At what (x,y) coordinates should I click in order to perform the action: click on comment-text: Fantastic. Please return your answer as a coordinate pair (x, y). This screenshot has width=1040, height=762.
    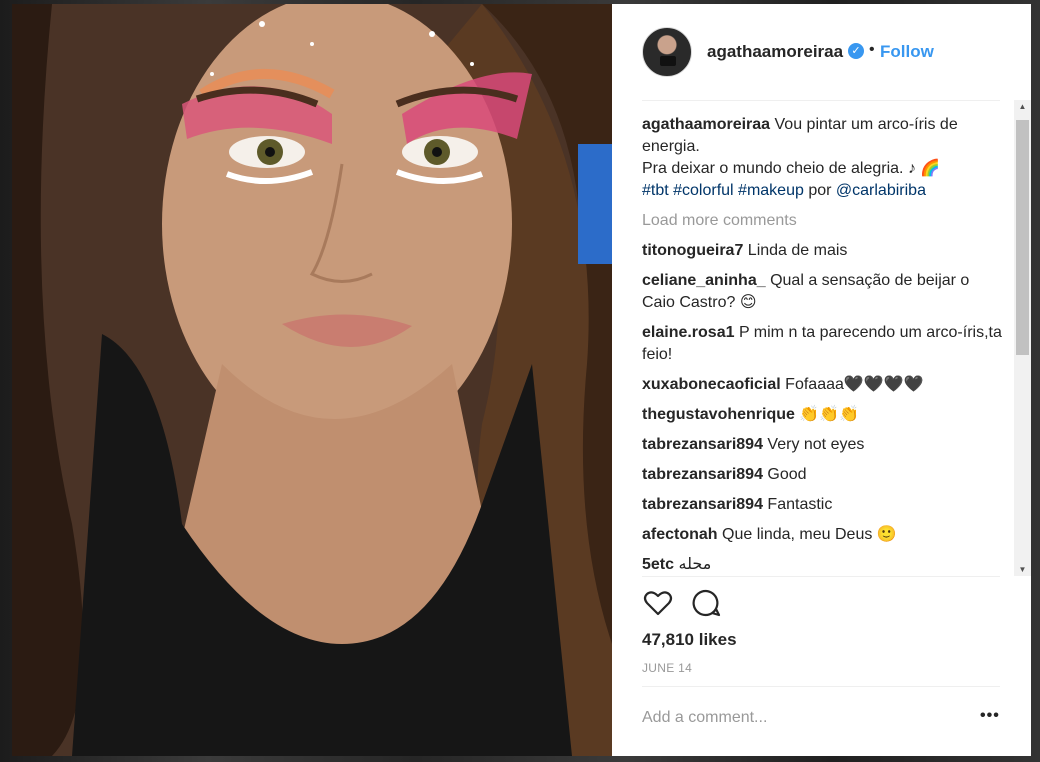
    Looking at the image, I should click on (800, 504).